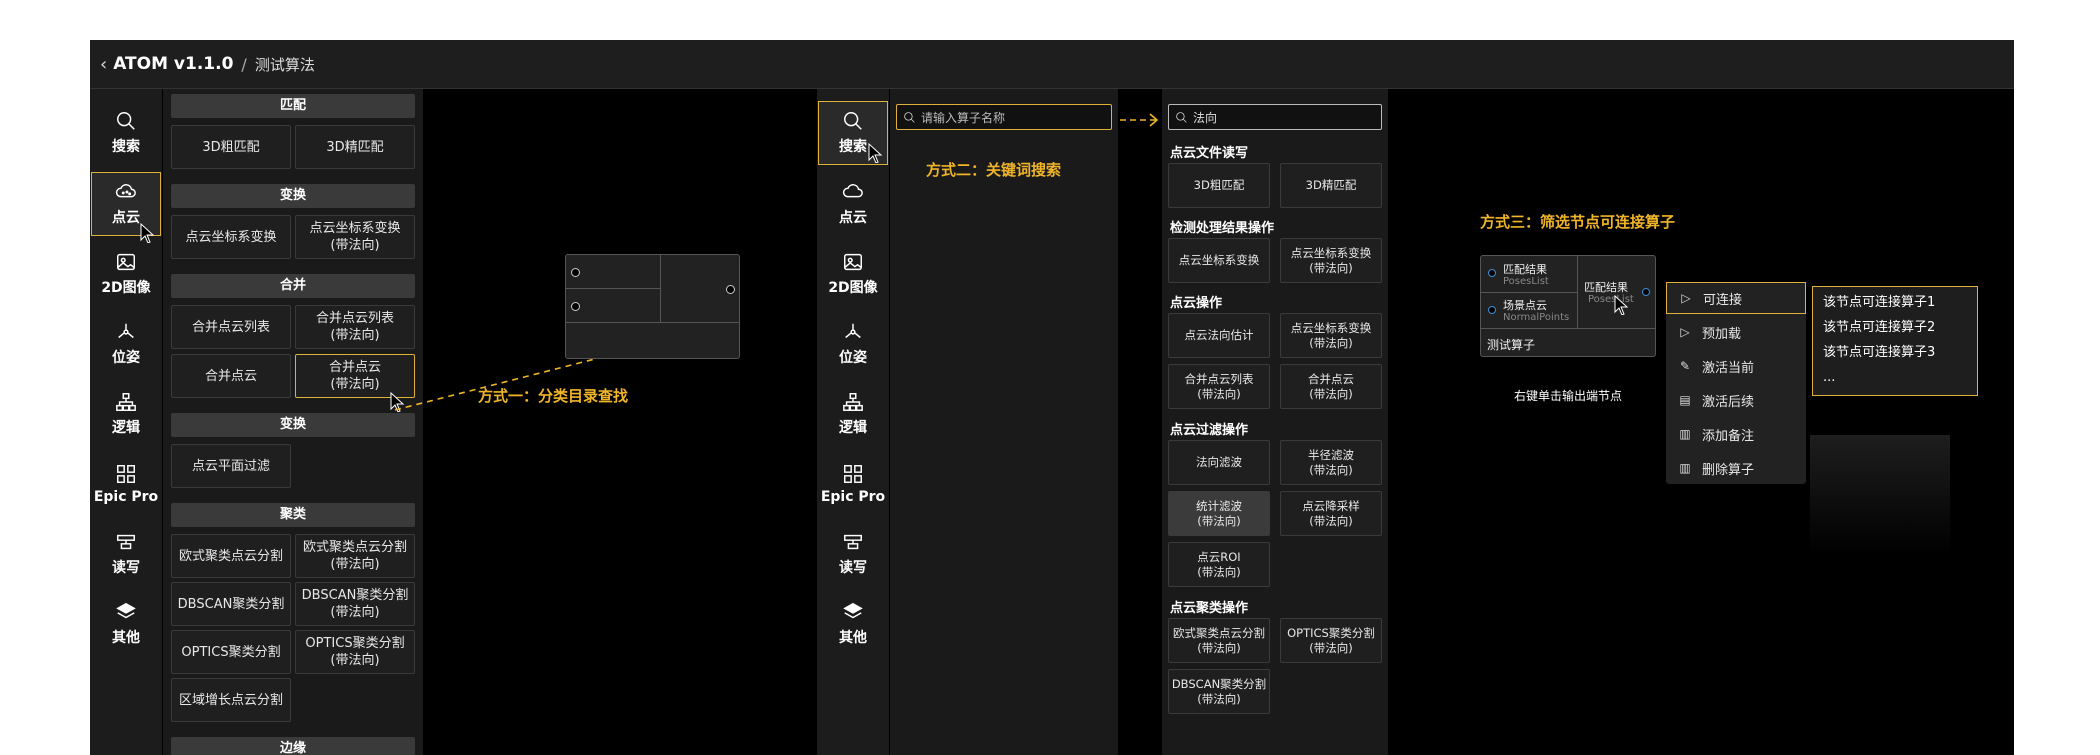  Describe the element at coordinates (231, 327) in the screenshot. I see `operator-tile: 合并点云列表` at that location.